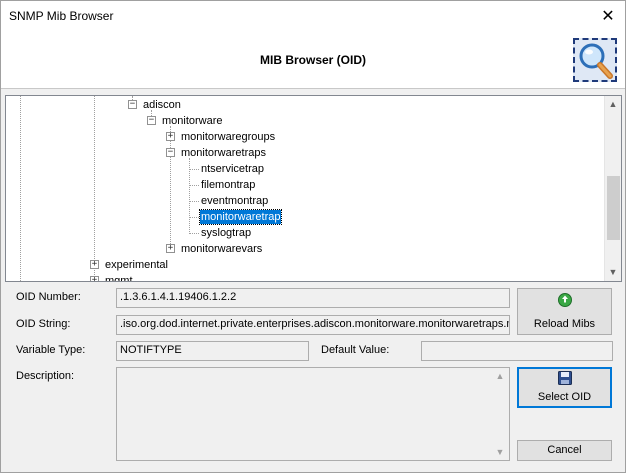 Image resolution: width=626 pixels, height=473 pixels. I want to click on oid-string-label: OID String:, so click(43, 324).